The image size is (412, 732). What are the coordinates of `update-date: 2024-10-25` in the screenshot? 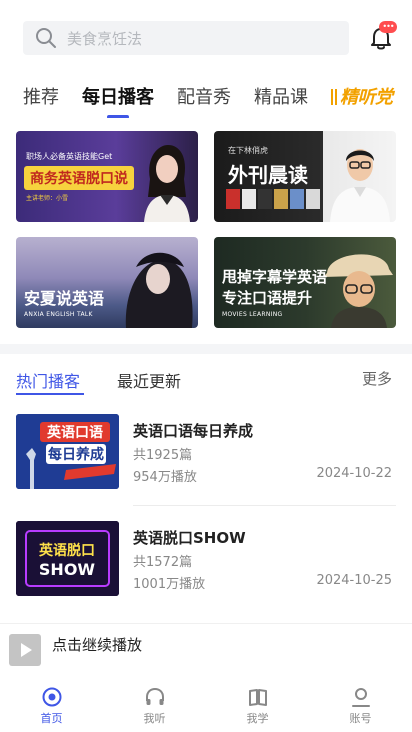 It's located at (354, 580).